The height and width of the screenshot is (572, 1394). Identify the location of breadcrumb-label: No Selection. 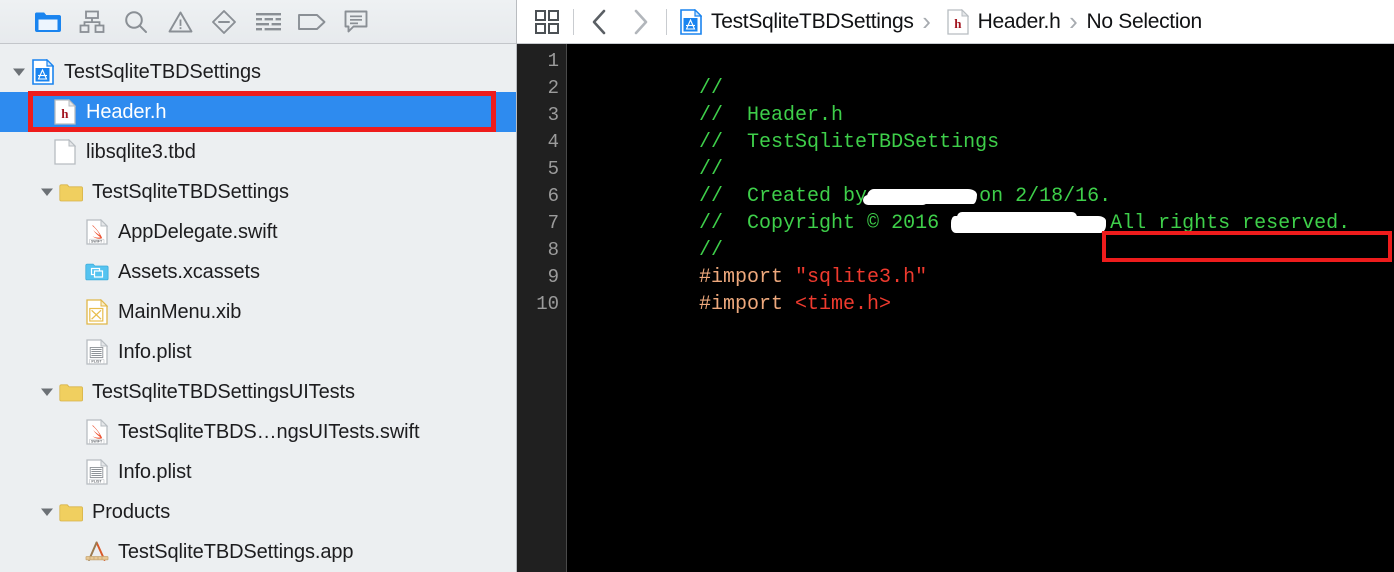
(1144, 21).